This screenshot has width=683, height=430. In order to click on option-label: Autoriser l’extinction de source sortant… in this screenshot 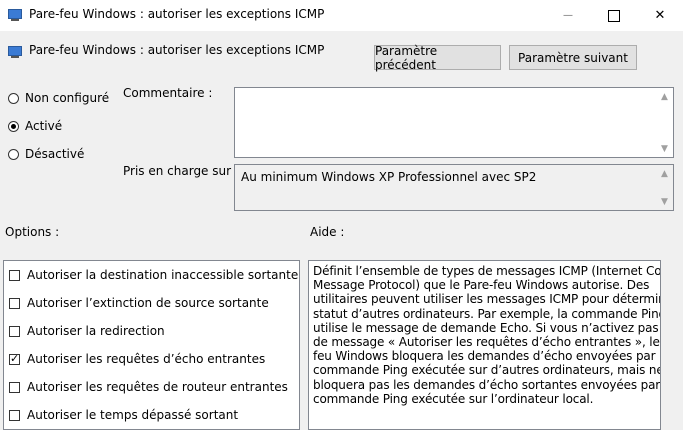, I will do `click(148, 303)`.